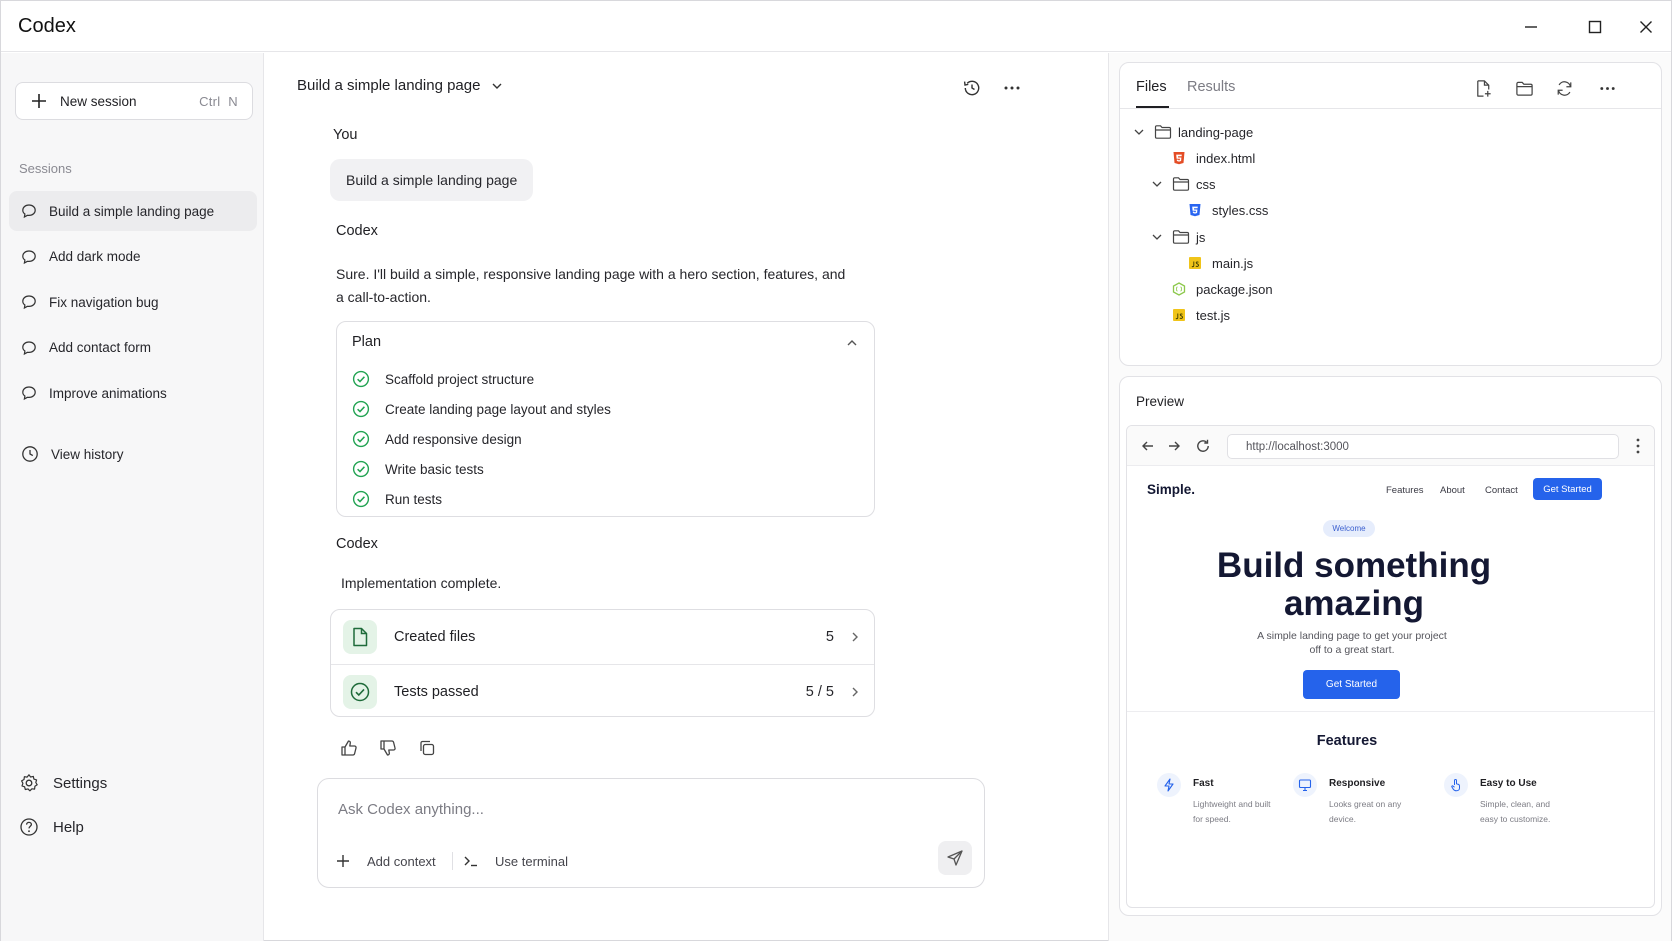  I want to click on close-icon, so click(1646, 27).